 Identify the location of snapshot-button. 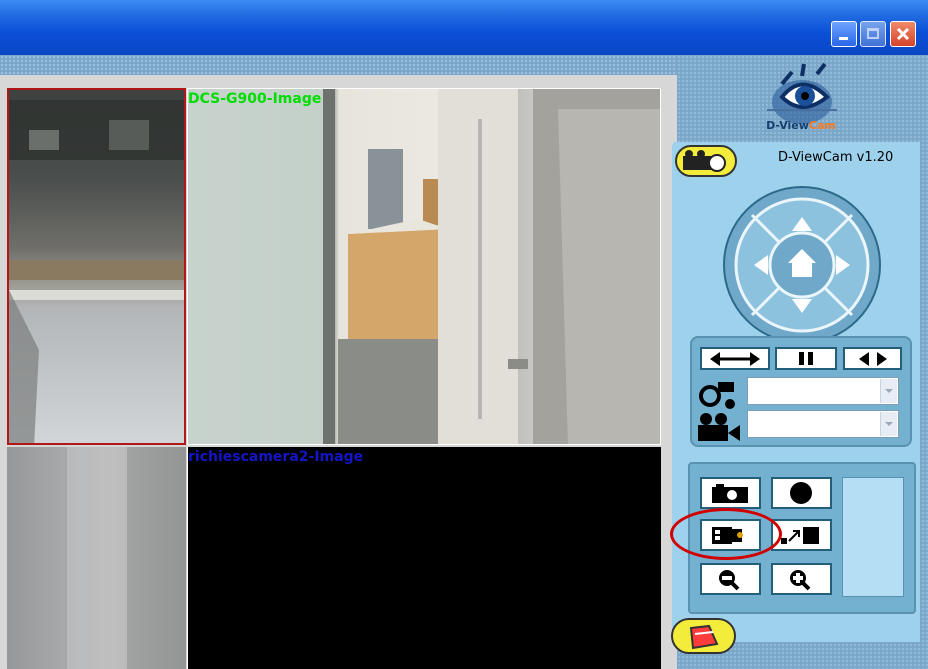
(730, 493).